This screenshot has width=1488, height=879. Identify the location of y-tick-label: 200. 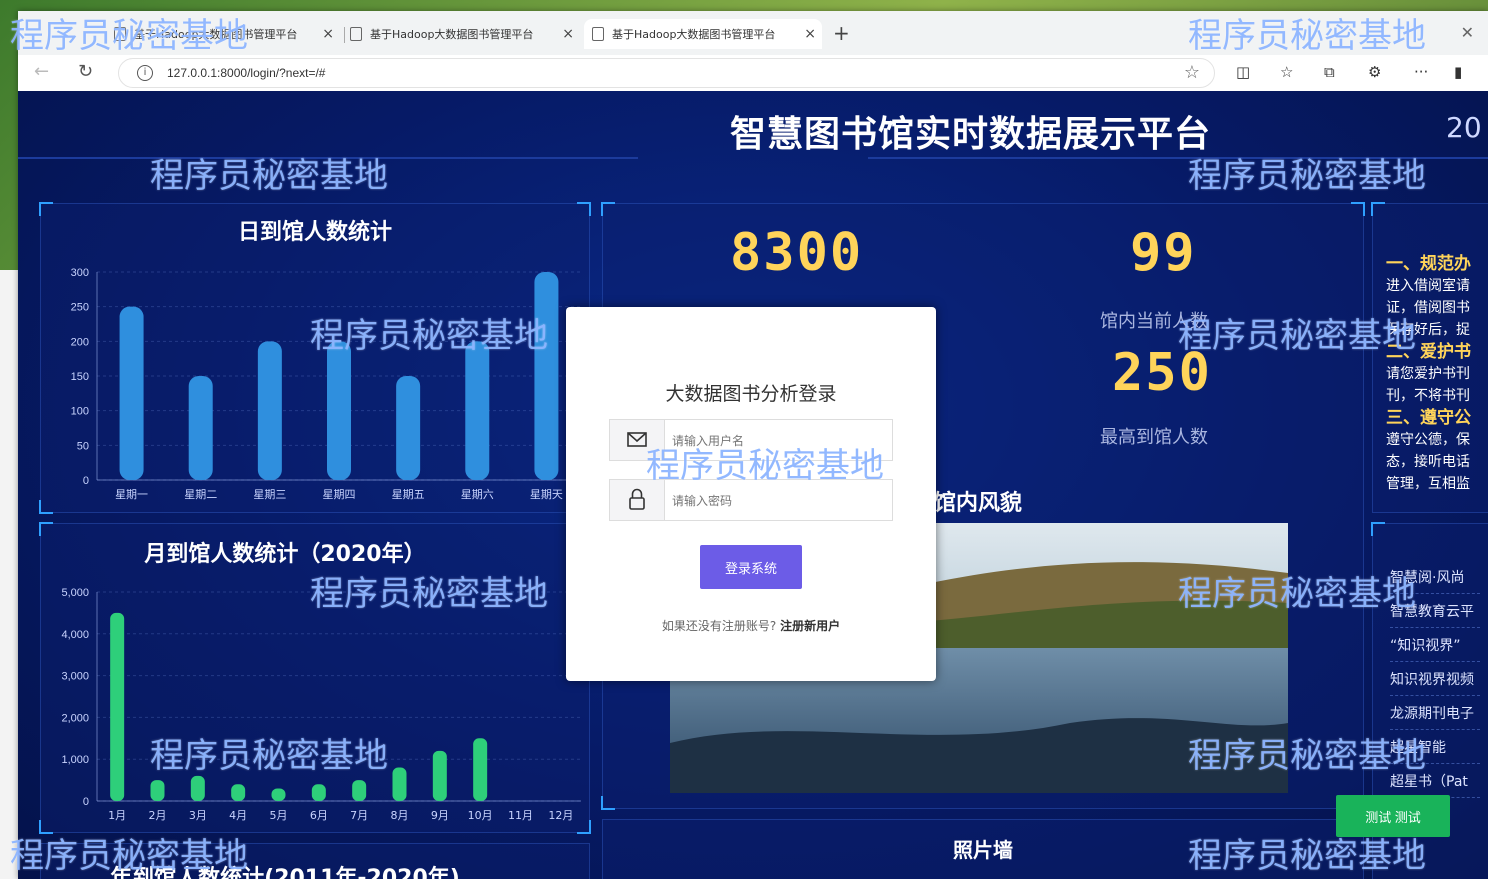
(80, 342).